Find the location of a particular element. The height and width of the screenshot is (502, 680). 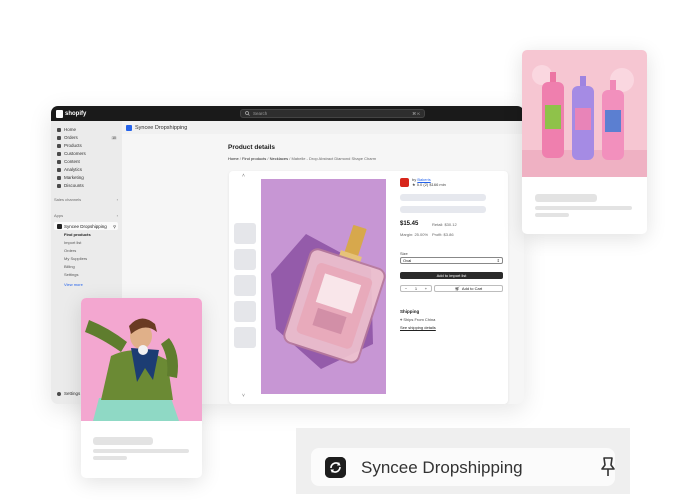

tag-icon is located at coordinates (59, 145).